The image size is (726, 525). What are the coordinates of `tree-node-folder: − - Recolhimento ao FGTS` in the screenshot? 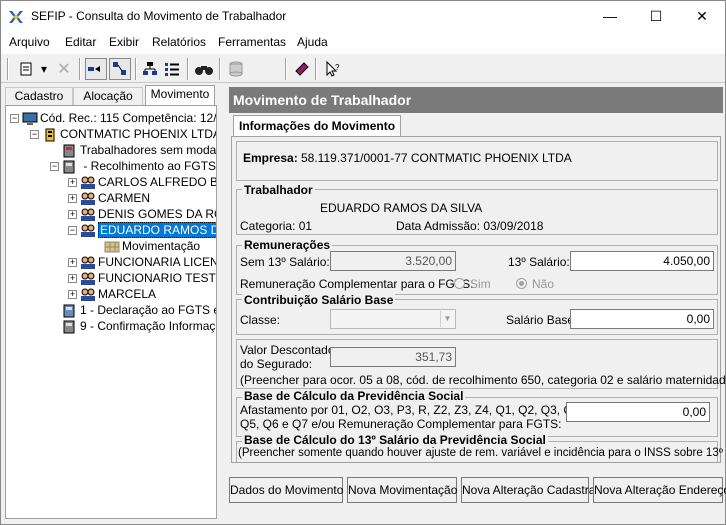 It's located at (133, 166).